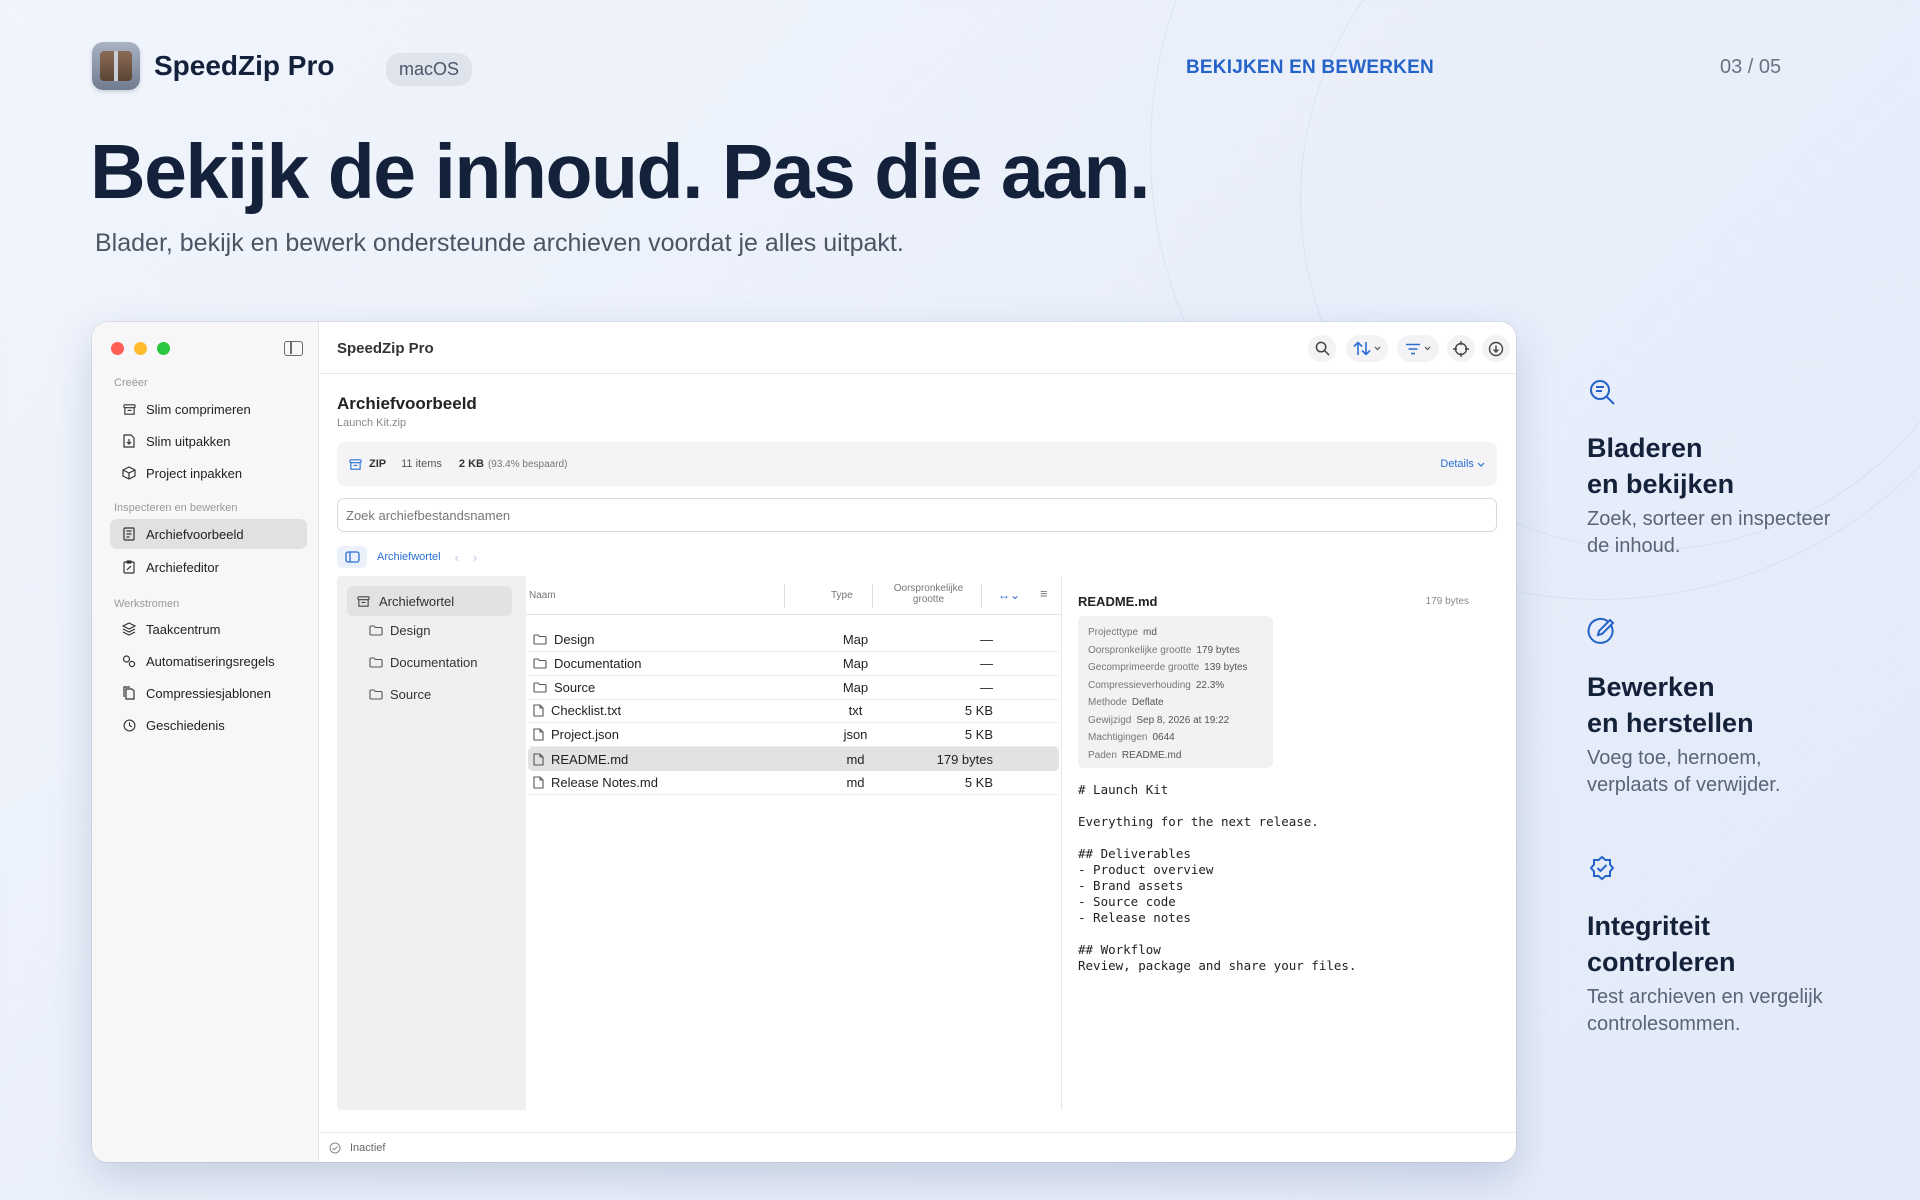 Image resolution: width=1920 pixels, height=1200 pixels. What do you see at coordinates (1461, 348) in the screenshot?
I see `locate-button` at bounding box center [1461, 348].